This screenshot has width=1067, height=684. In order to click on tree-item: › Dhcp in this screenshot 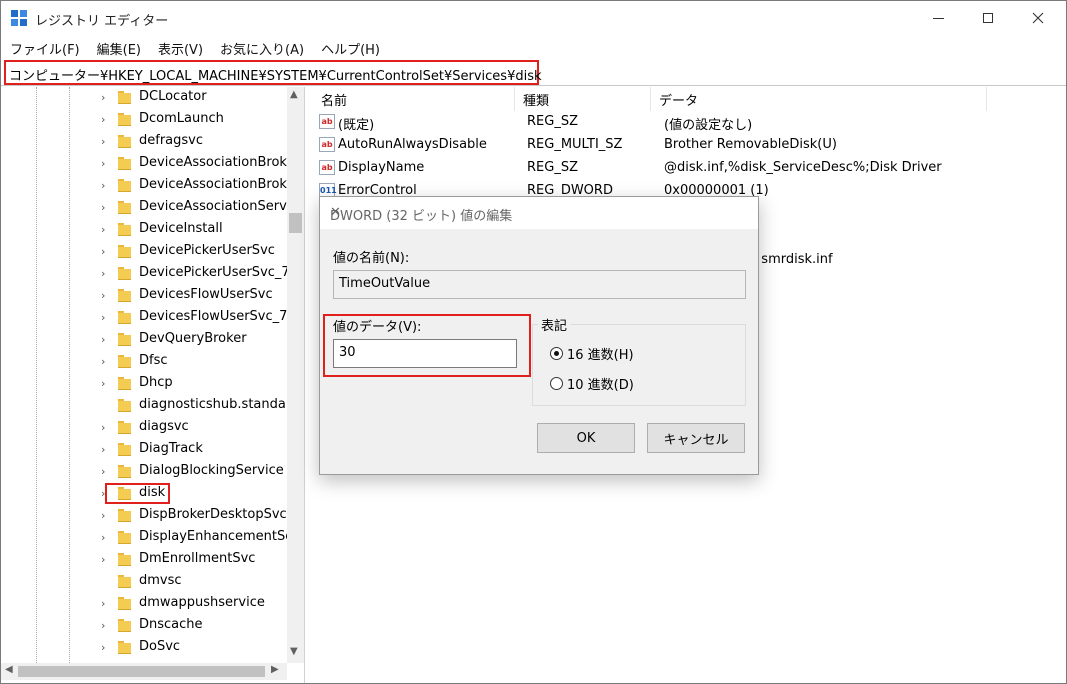, I will do `click(144, 384)`.